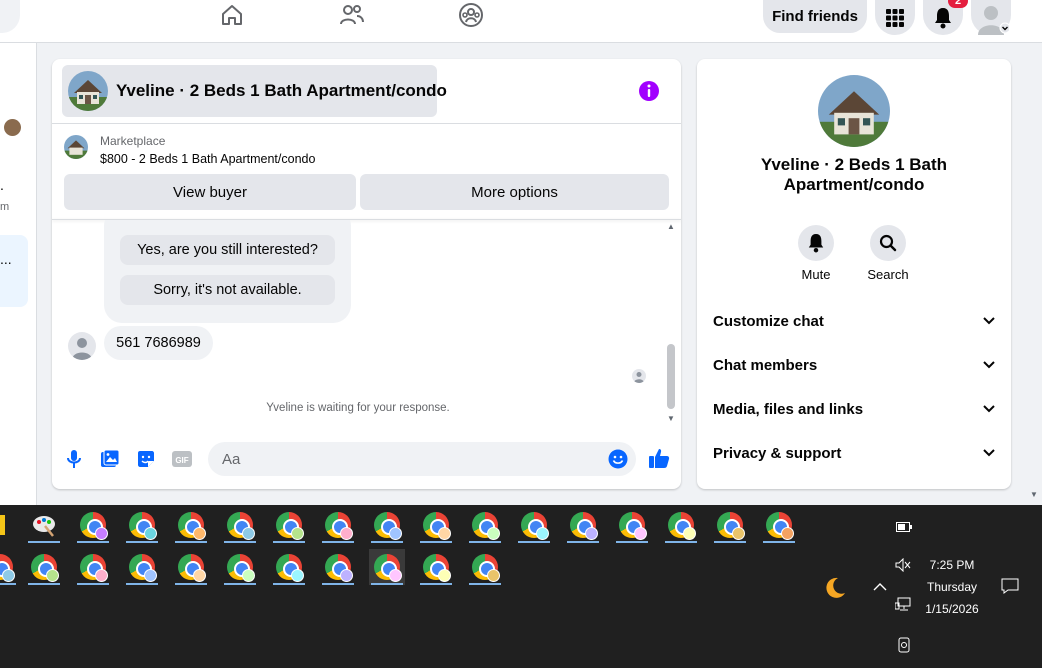  What do you see at coordinates (854, 453) in the screenshot?
I see `privacy-support-row: Privacy & support` at bounding box center [854, 453].